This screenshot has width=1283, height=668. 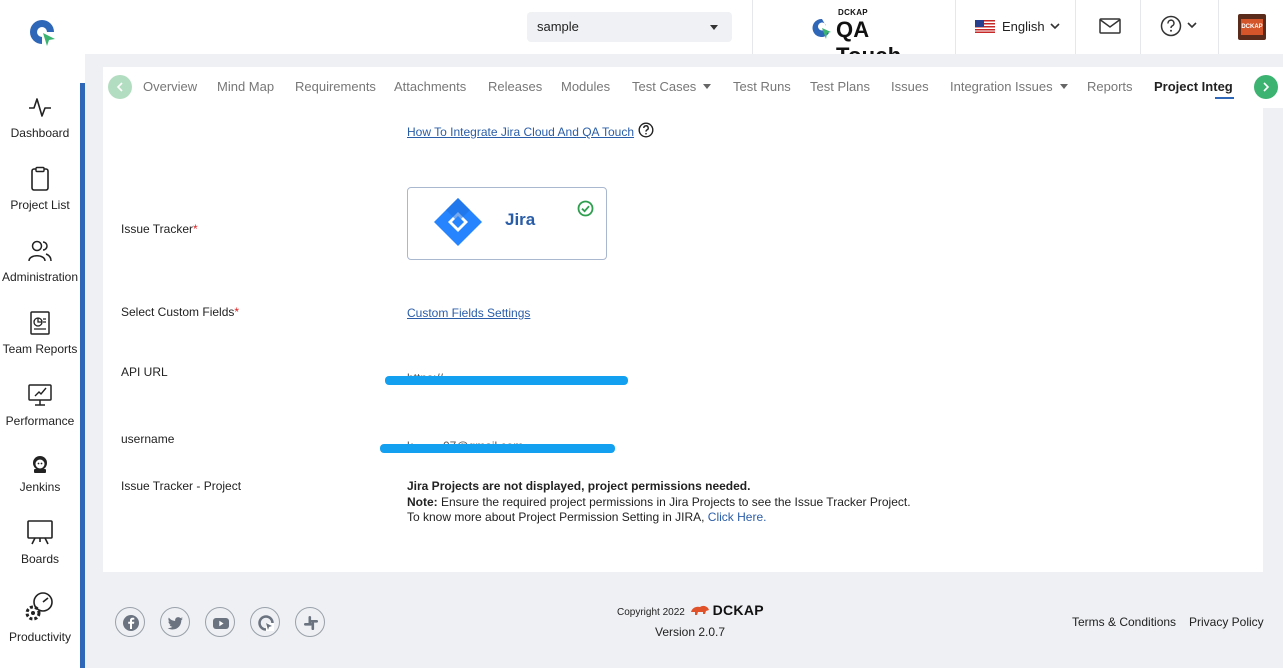 I want to click on tab-test-plans: Test Plans, so click(x=840, y=86).